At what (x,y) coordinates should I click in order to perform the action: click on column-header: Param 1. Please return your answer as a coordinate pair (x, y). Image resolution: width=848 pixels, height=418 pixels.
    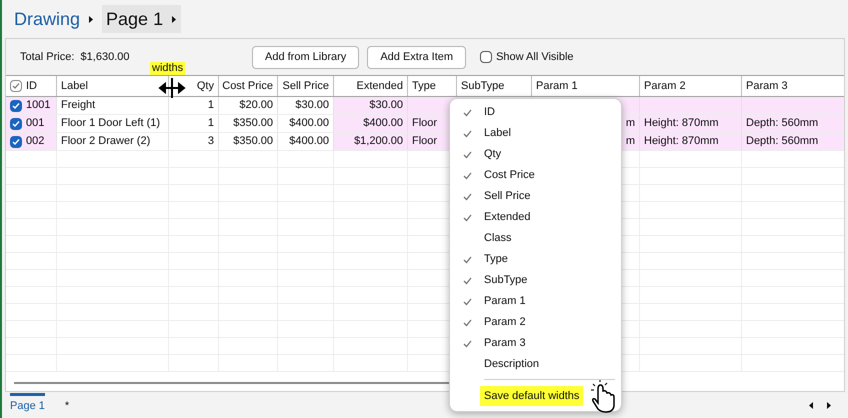
    Looking at the image, I should click on (586, 86).